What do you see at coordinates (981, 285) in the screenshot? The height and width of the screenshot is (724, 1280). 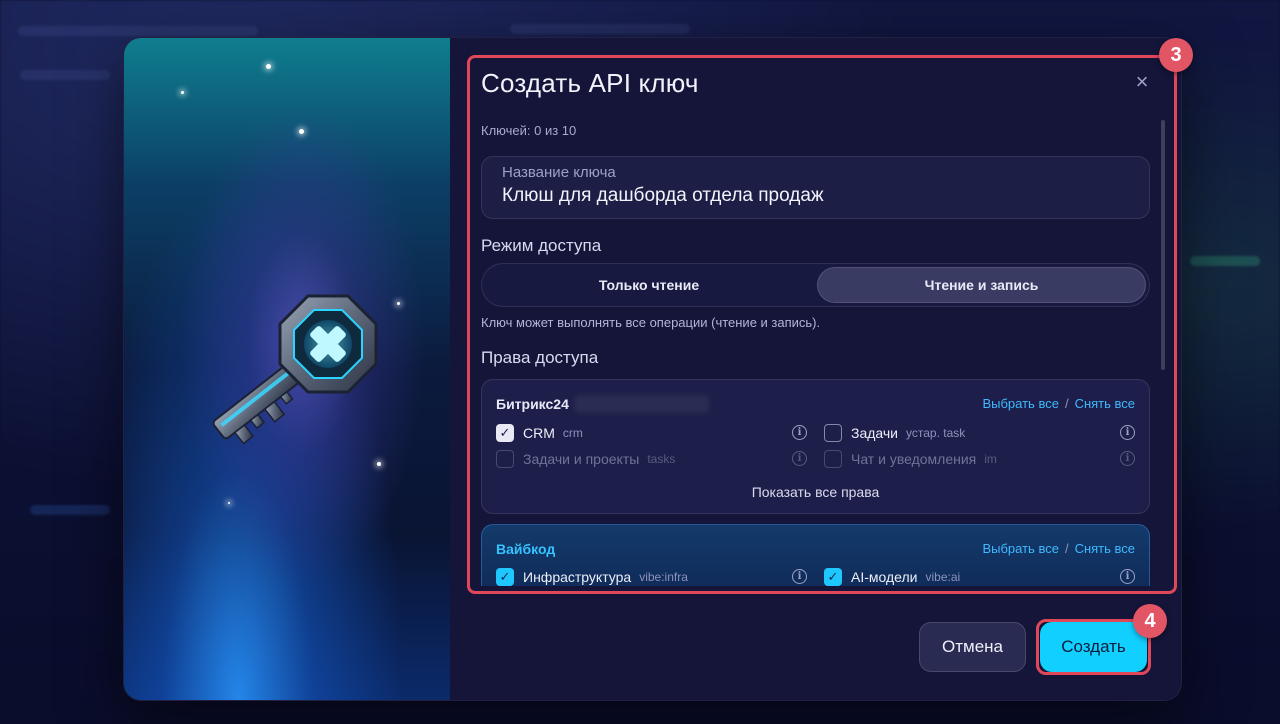 I see `access-mode-read-write: Чтение и запись` at bounding box center [981, 285].